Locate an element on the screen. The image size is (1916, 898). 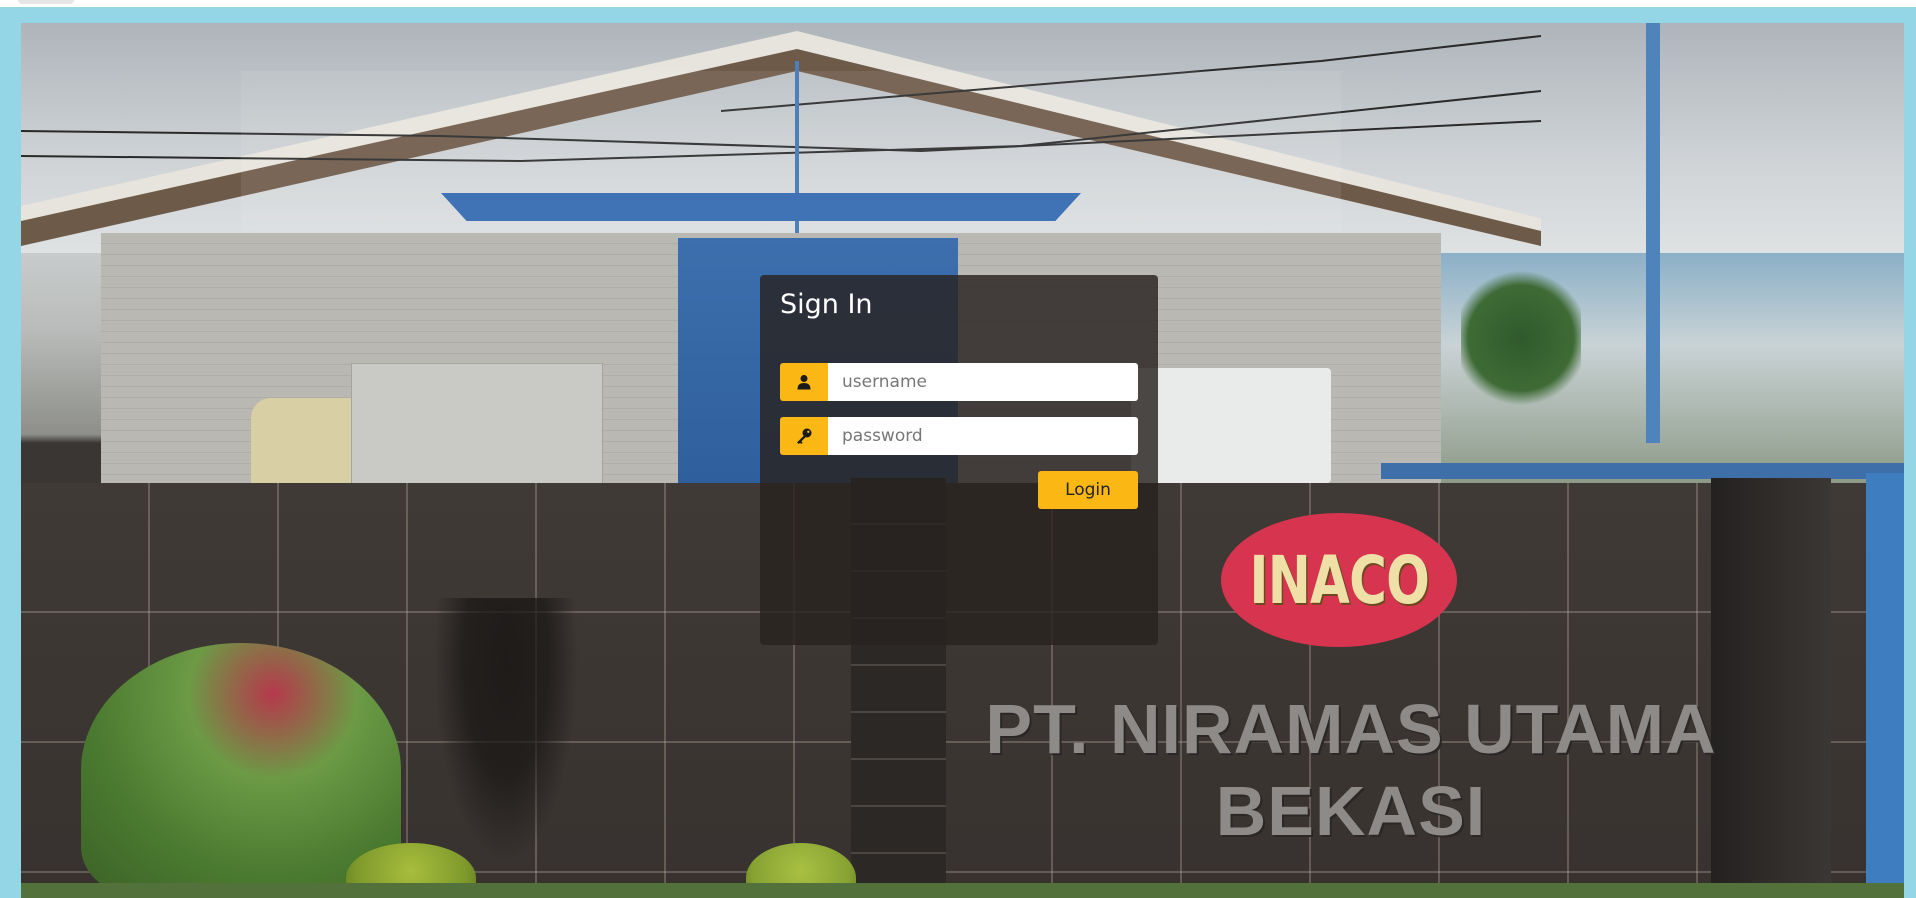
company-logo: INACO is located at coordinates (1339, 580).